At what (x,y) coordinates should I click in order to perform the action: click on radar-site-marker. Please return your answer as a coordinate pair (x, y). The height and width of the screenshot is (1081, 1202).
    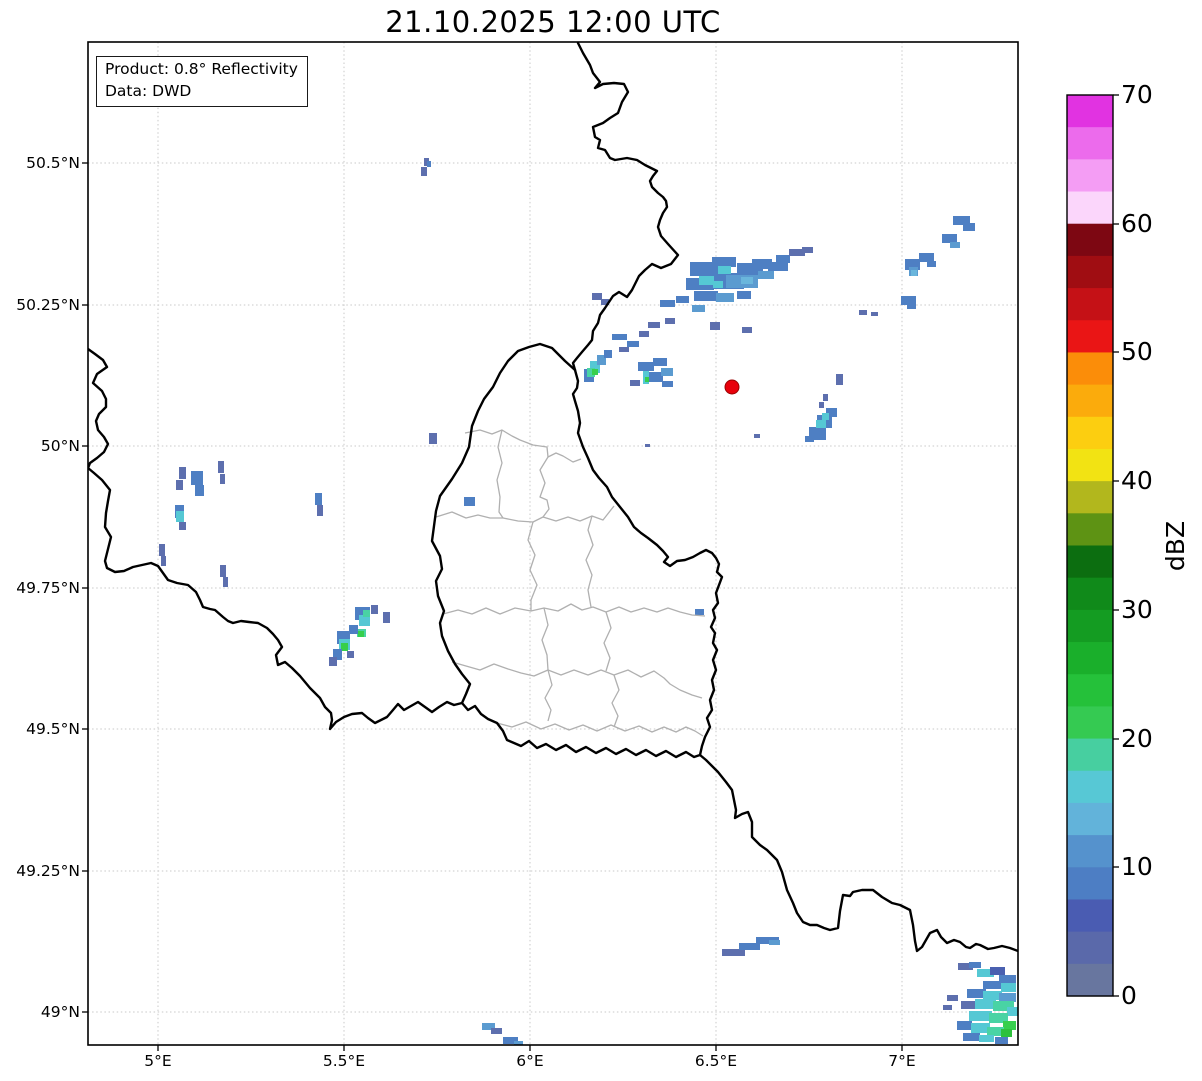
    Looking at the image, I should click on (732, 387).